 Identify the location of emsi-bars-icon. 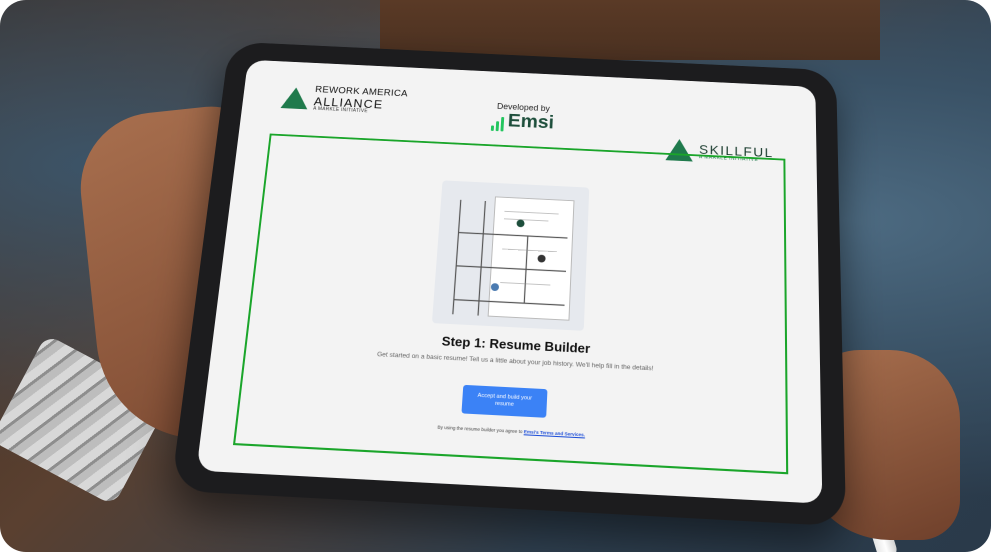
(497, 124).